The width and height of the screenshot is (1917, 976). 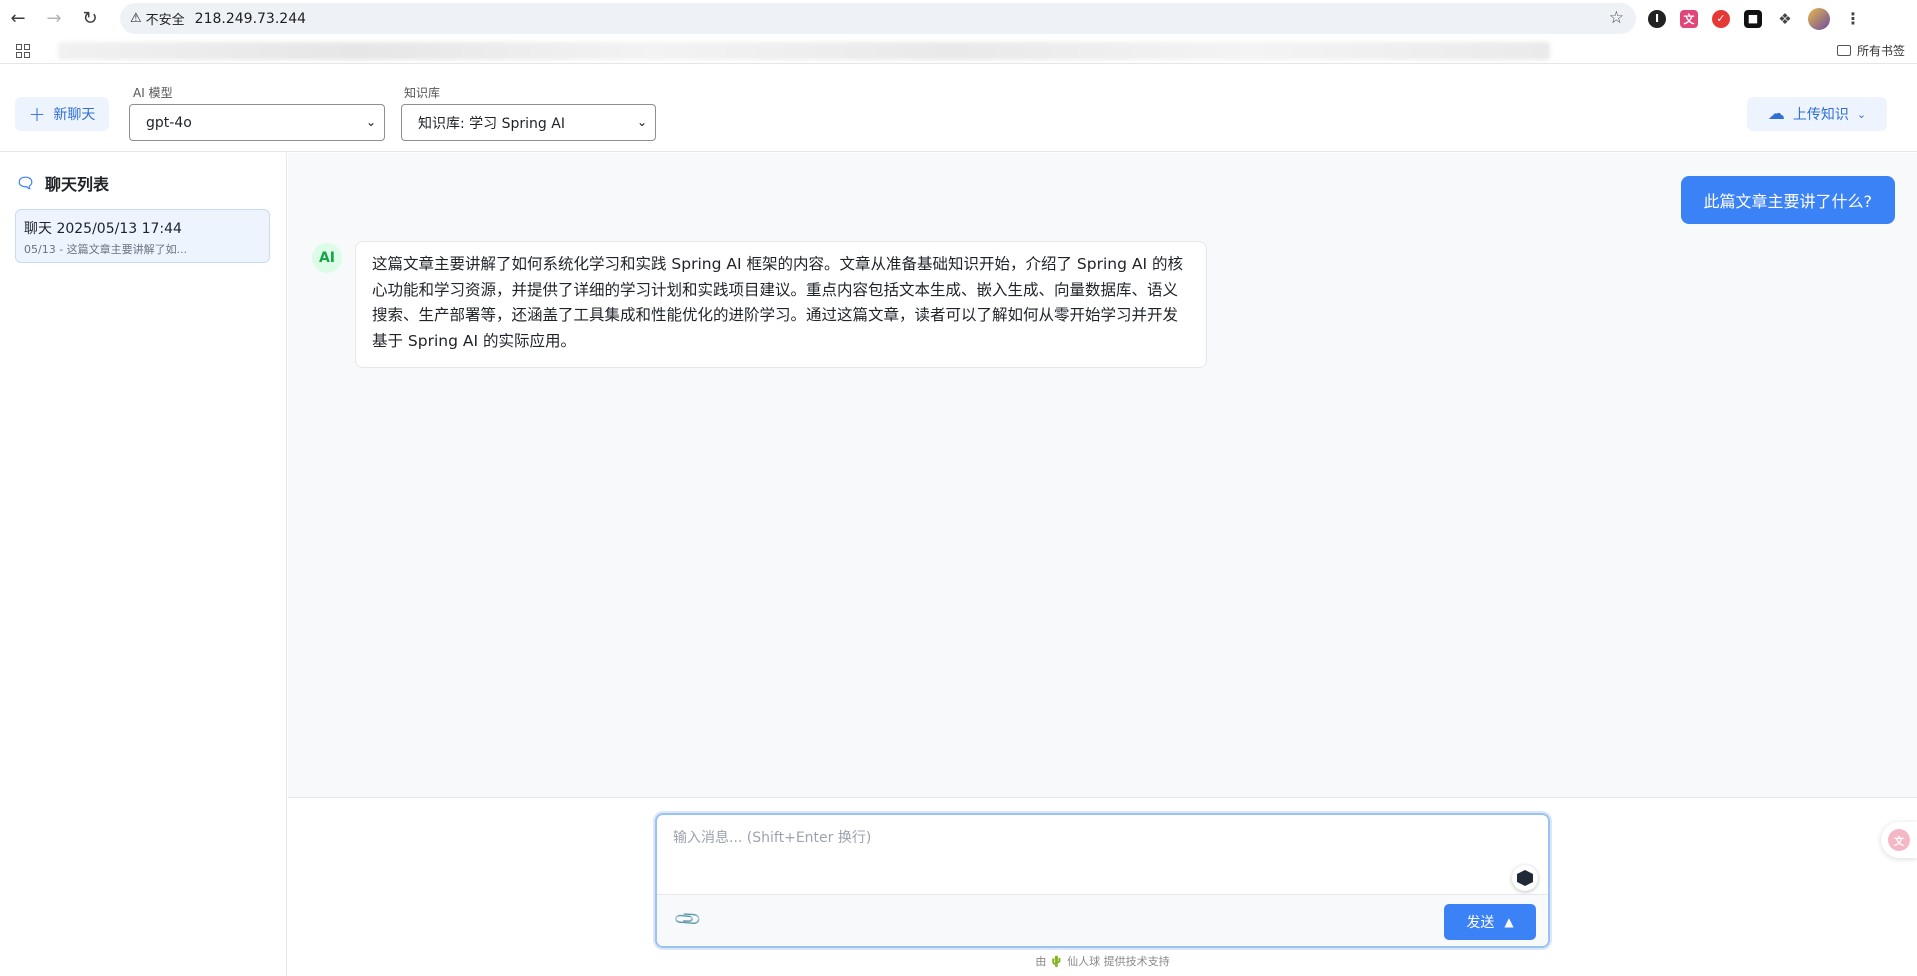 I want to click on chat-bubble-icon: 🗨, so click(x=26, y=183).